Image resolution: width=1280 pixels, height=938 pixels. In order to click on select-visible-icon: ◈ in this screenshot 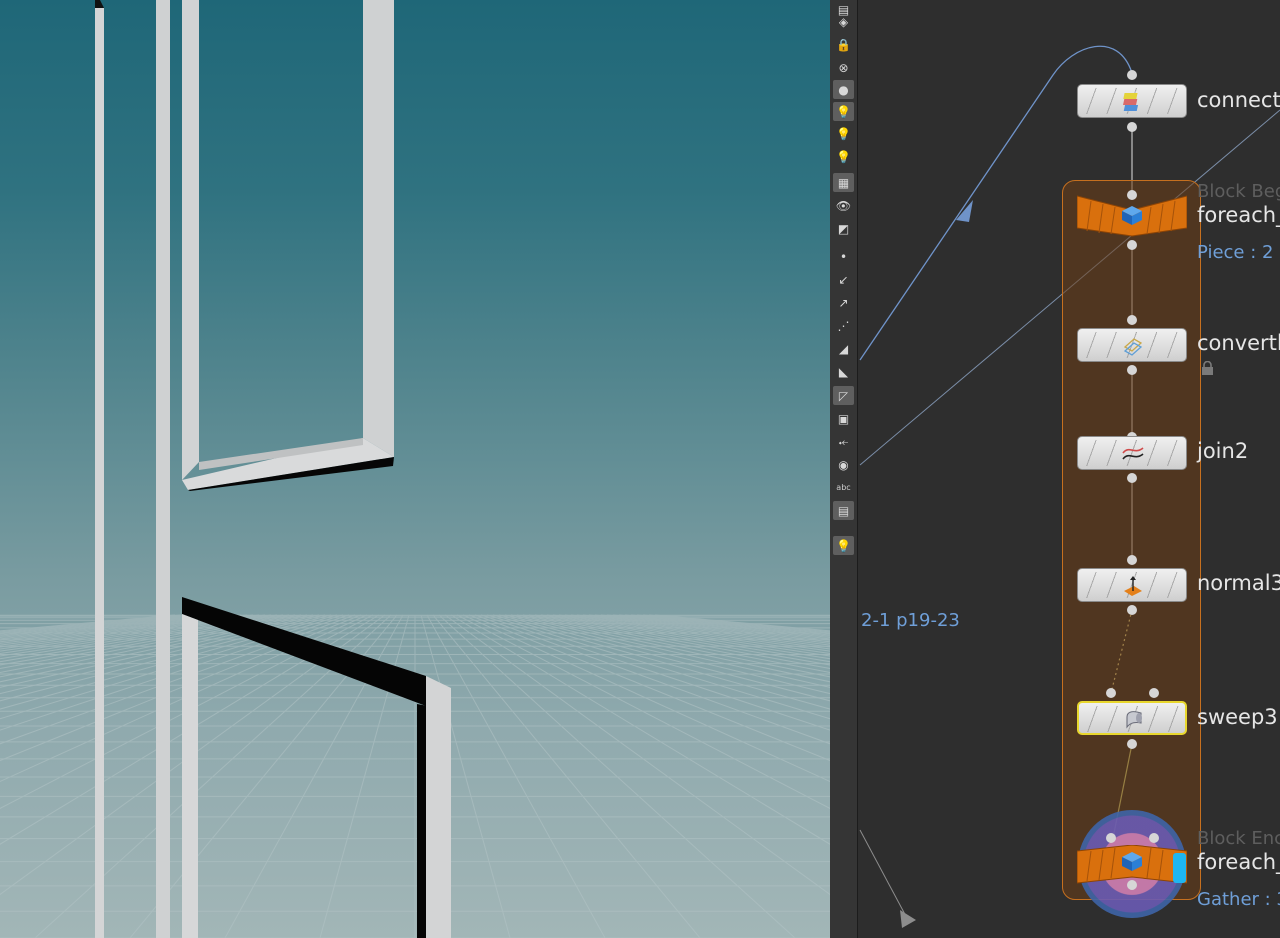, I will do `click(843, 21)`.